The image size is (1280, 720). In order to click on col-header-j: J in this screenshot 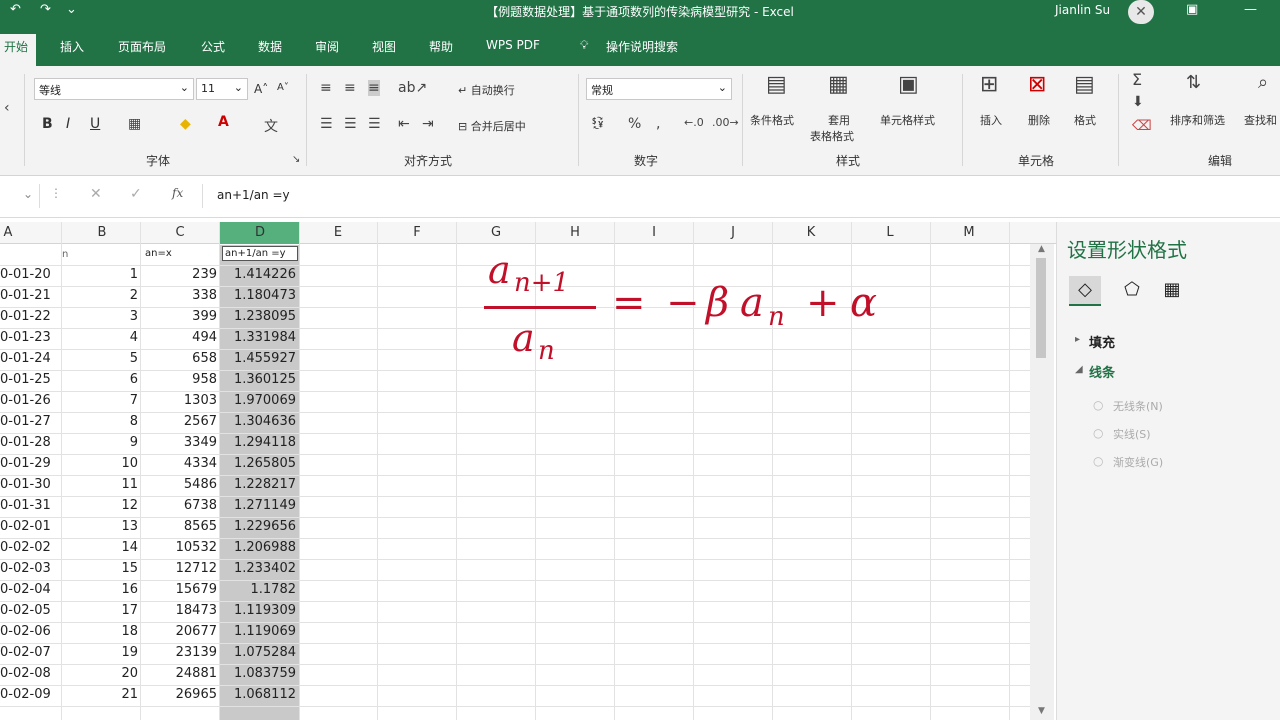, I will do `click(733, 232)`.